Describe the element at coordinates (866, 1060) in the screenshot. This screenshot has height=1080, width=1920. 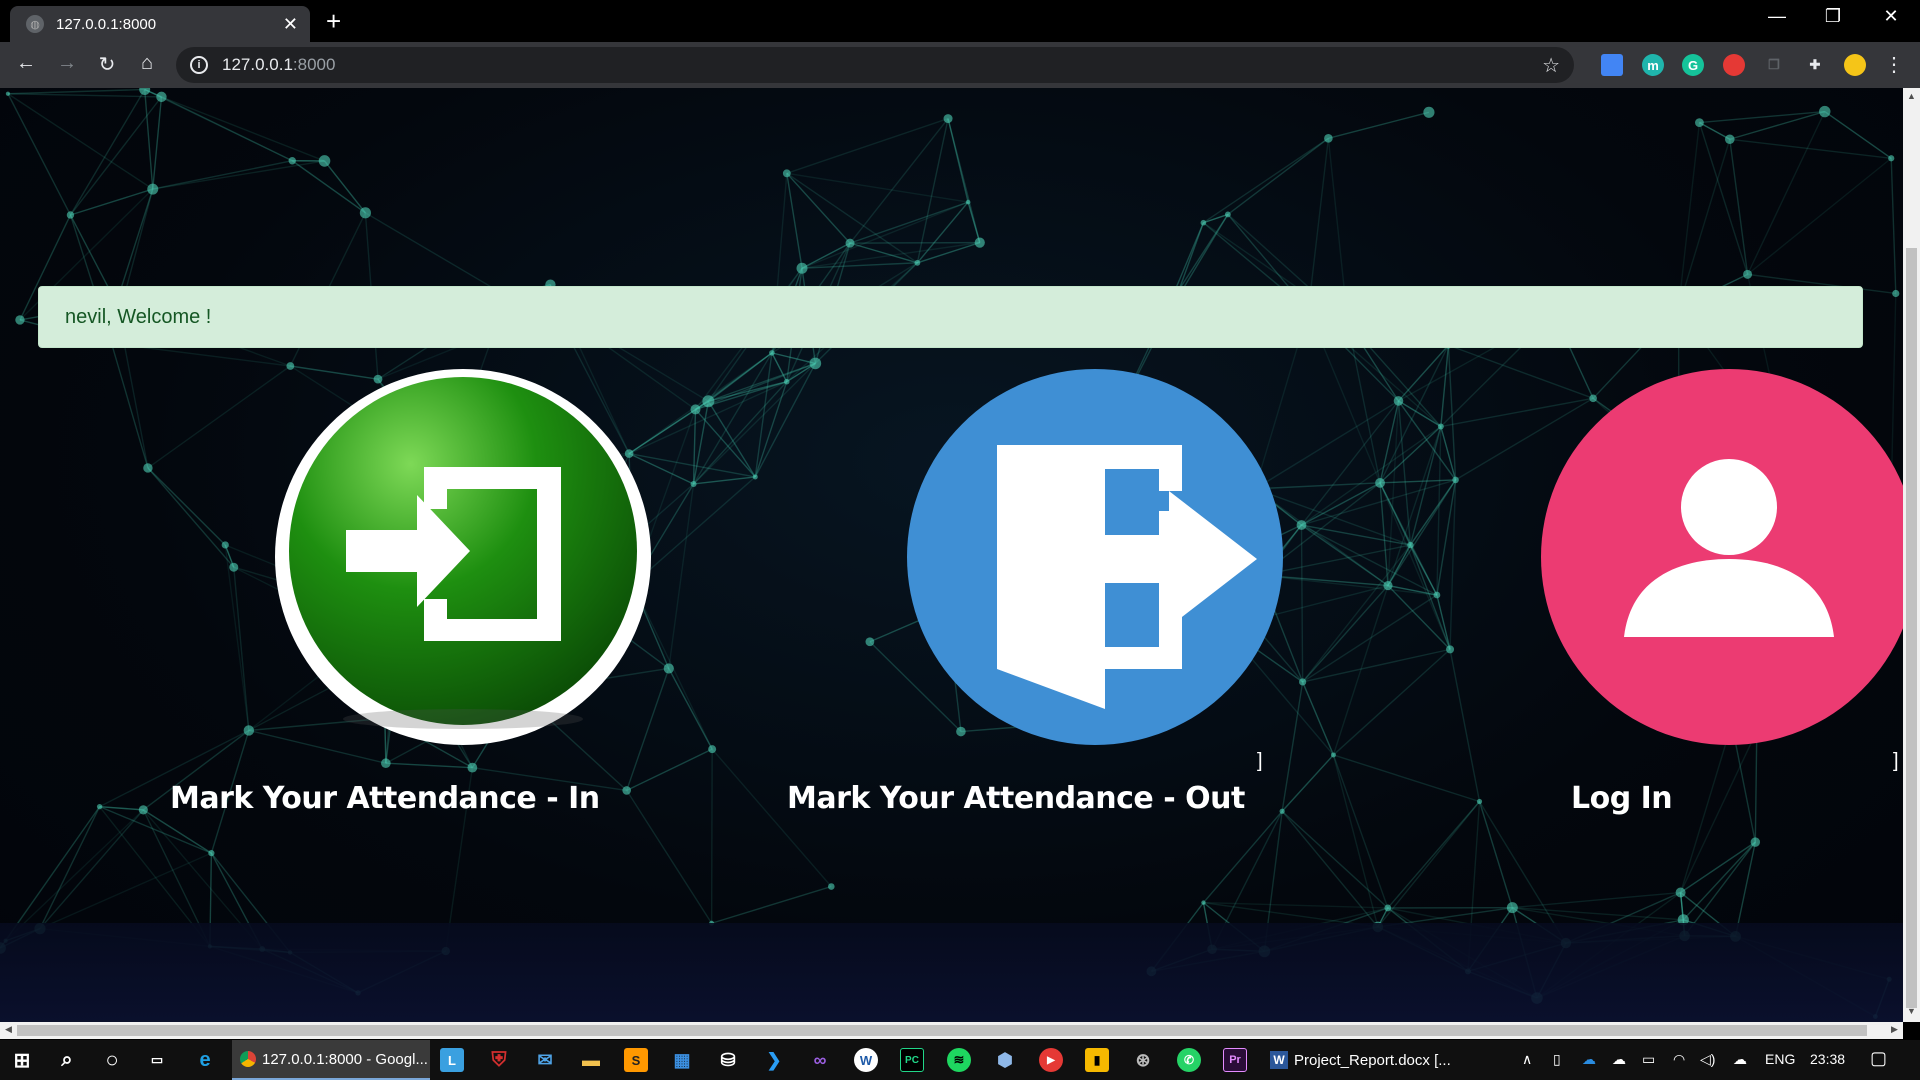
I see `w-app-icon: W` at that location.